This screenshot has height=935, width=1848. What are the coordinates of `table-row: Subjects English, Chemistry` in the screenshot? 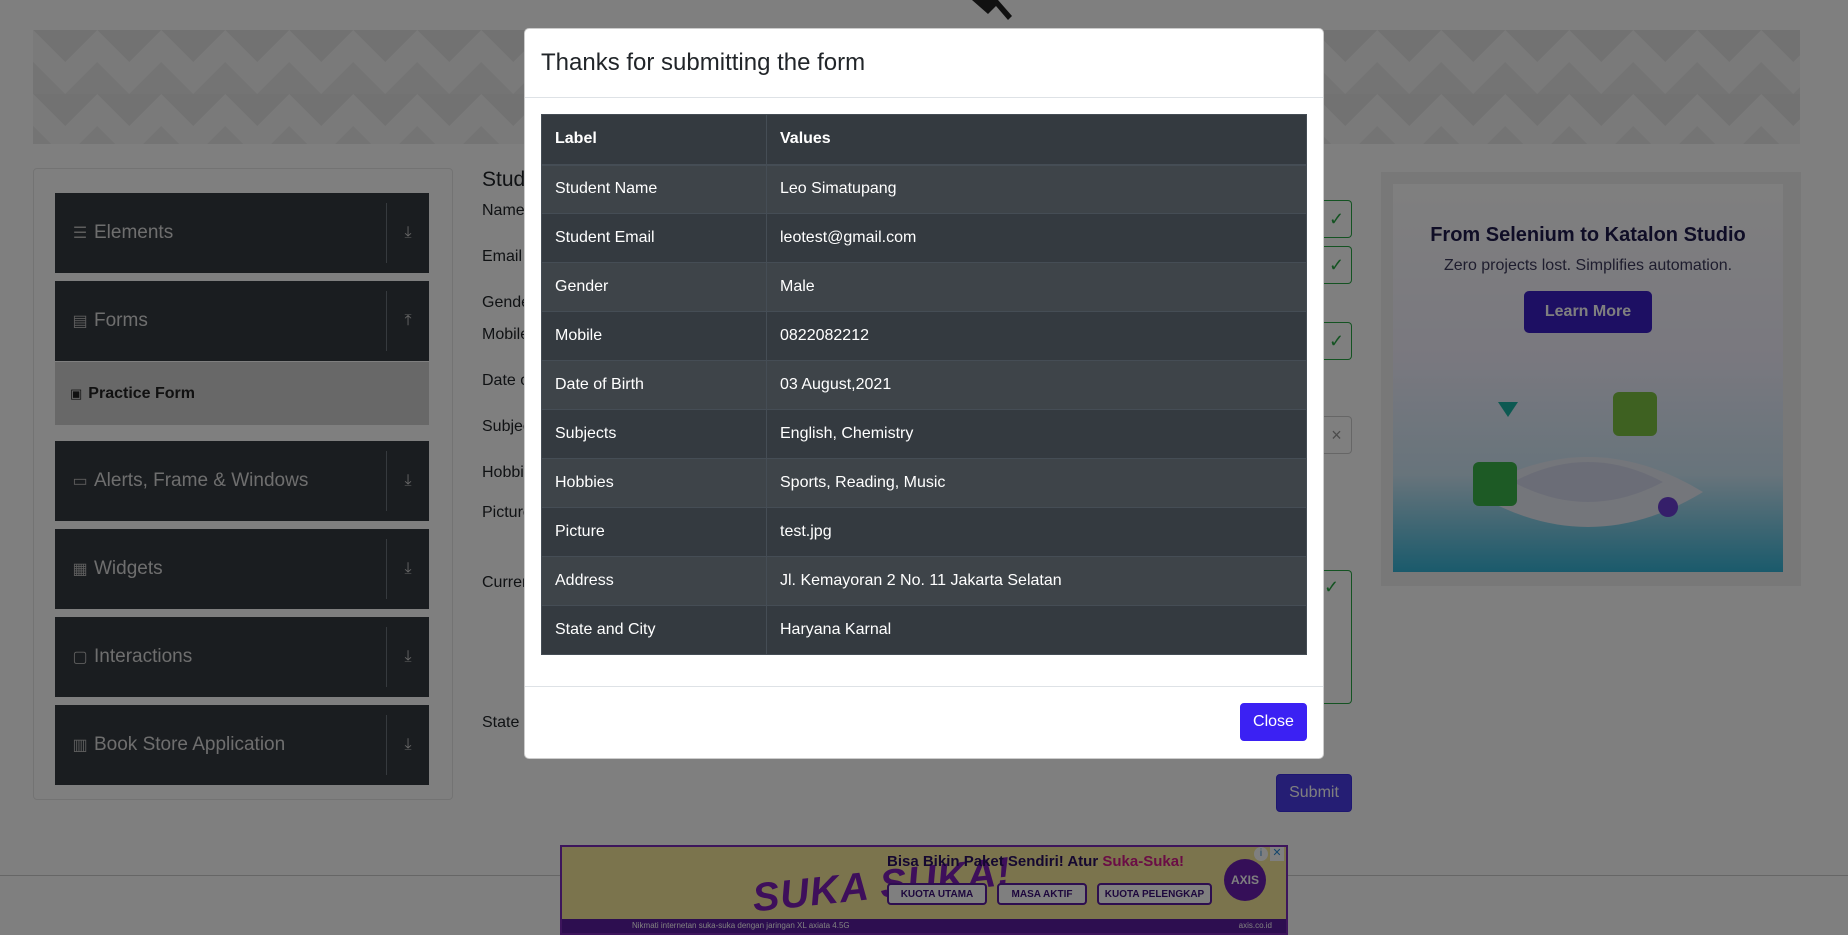 It's located at (924, 434).